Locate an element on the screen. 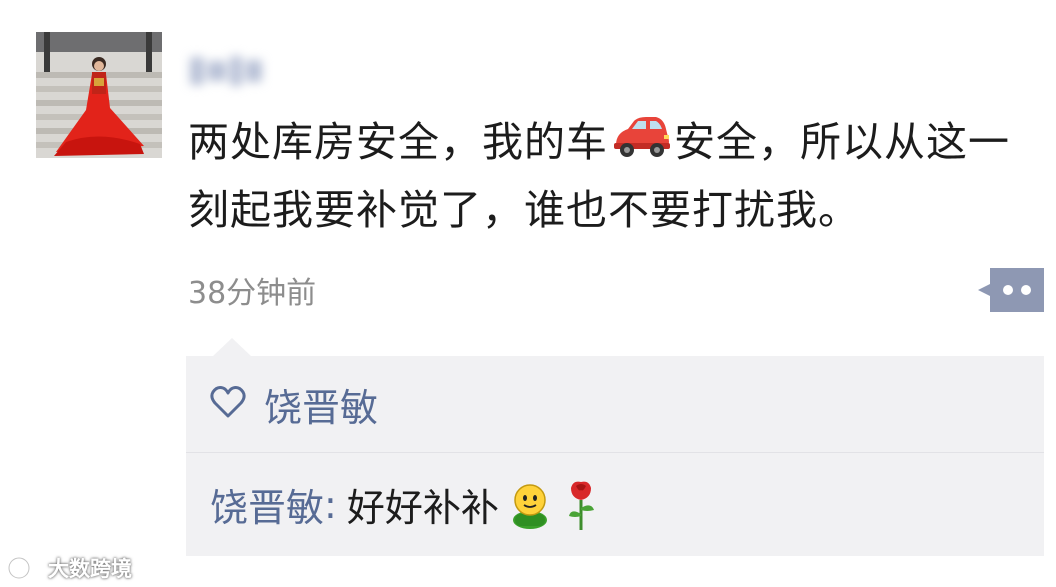 The width and height of the screenshot is (1056, 587). heart-icon is located at coordinates (228, 404).